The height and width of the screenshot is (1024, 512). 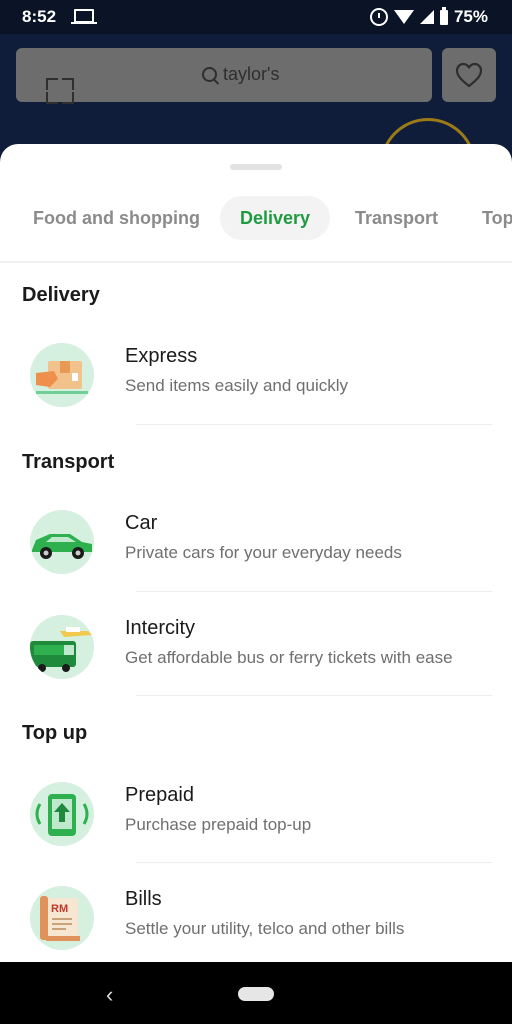 What do you see at coordinates (275, 218) in the screenshot?
I see `tab-delivery: Delivery` at bounding box center [275, 218].